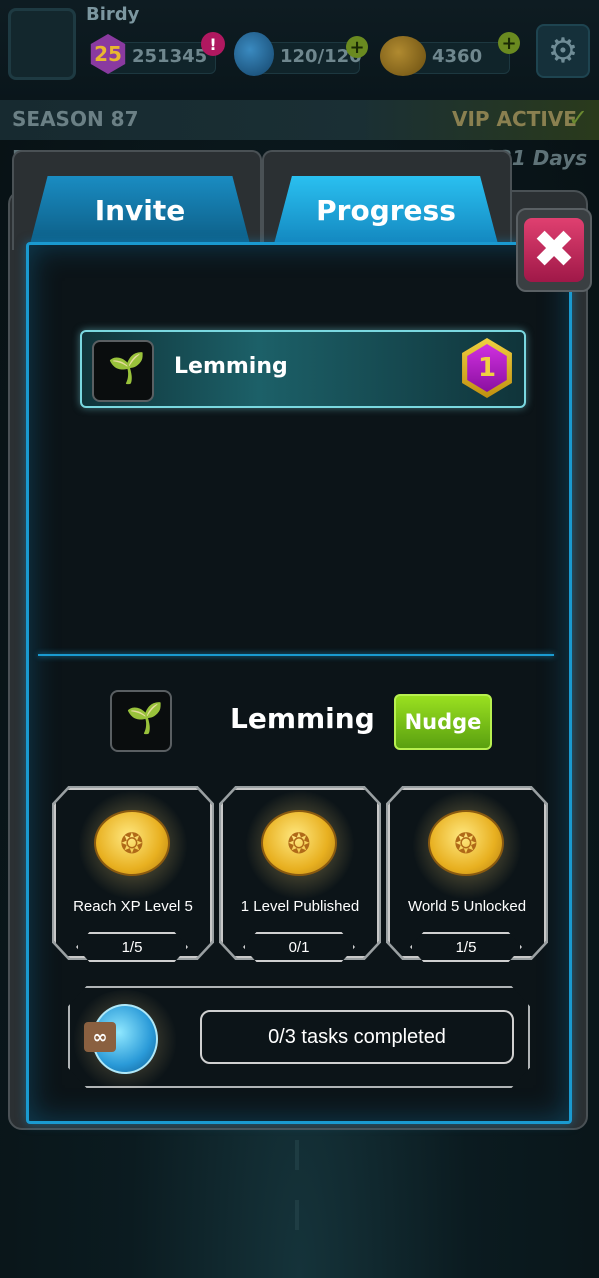 The height and width of the screenshot is (1278, 599). Describe the element at coordinates (254, 54) in the screenshot. I see `energy-potion-icon` at that location.